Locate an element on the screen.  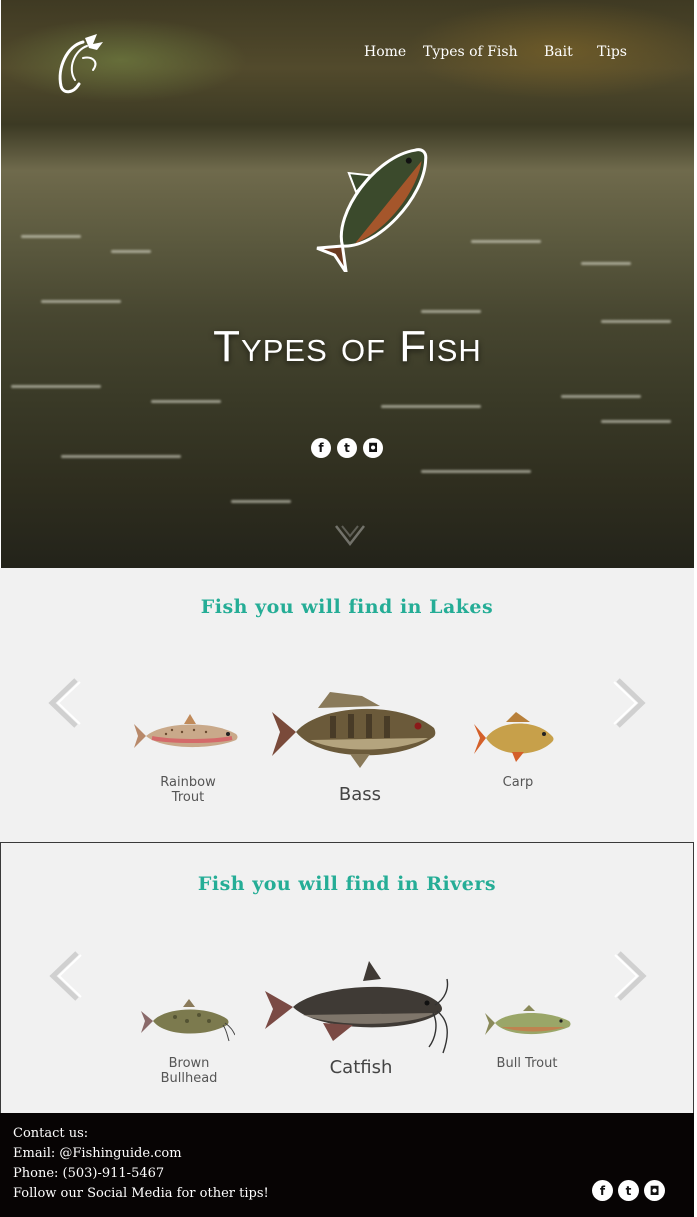
hook-logo-icon is located at coordinates (81, 63).